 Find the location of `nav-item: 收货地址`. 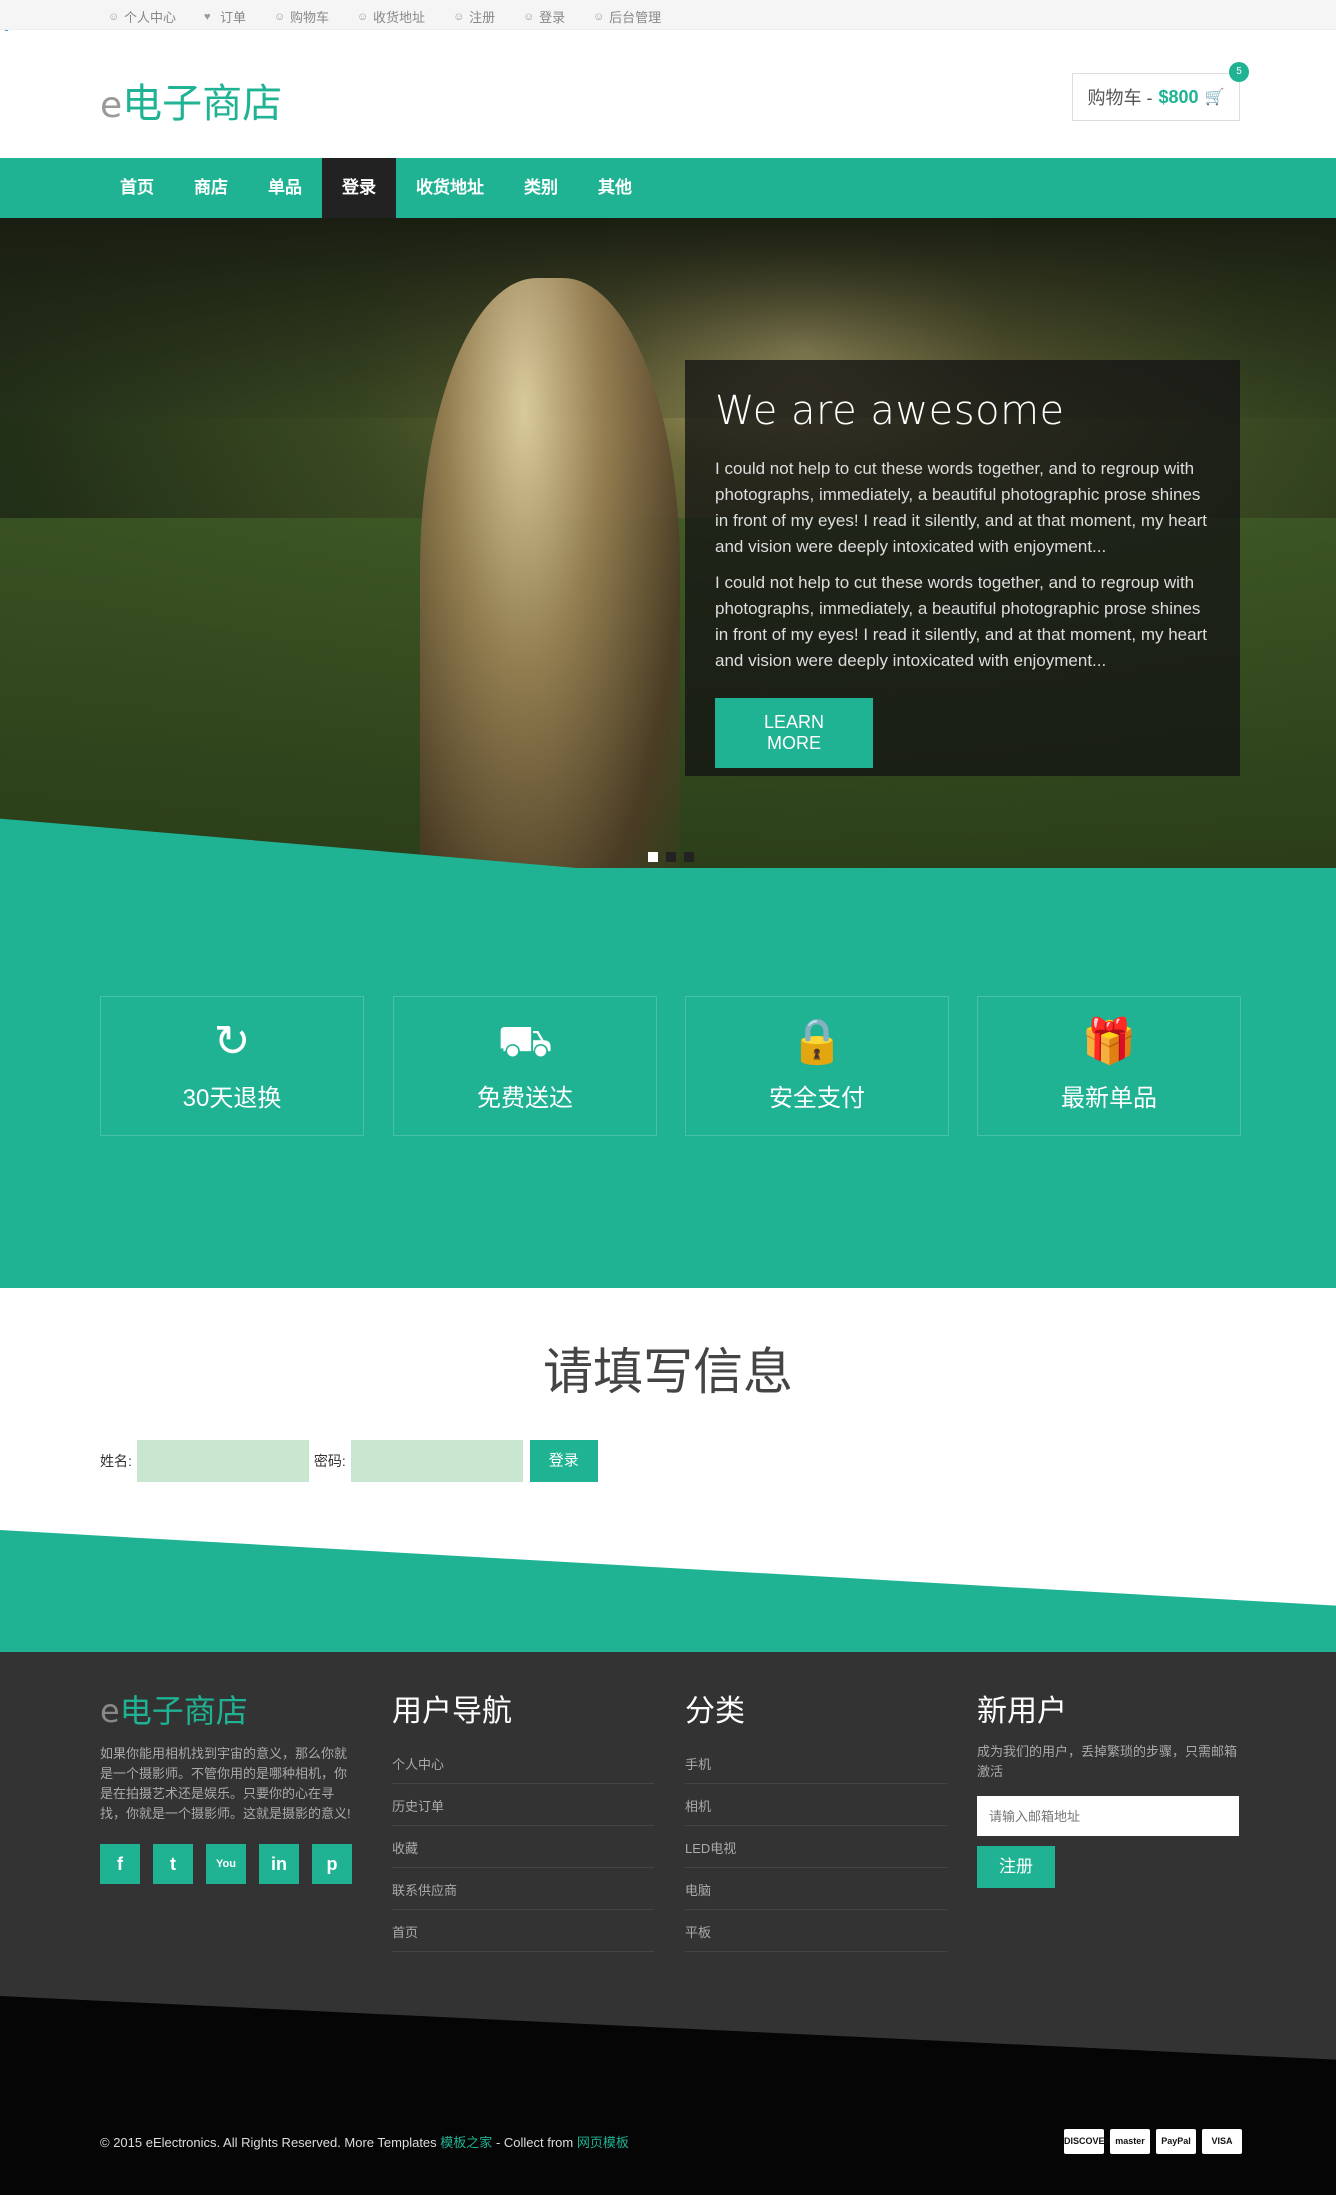

nav-item: 收货地址 is located at coordinates (450, 188).